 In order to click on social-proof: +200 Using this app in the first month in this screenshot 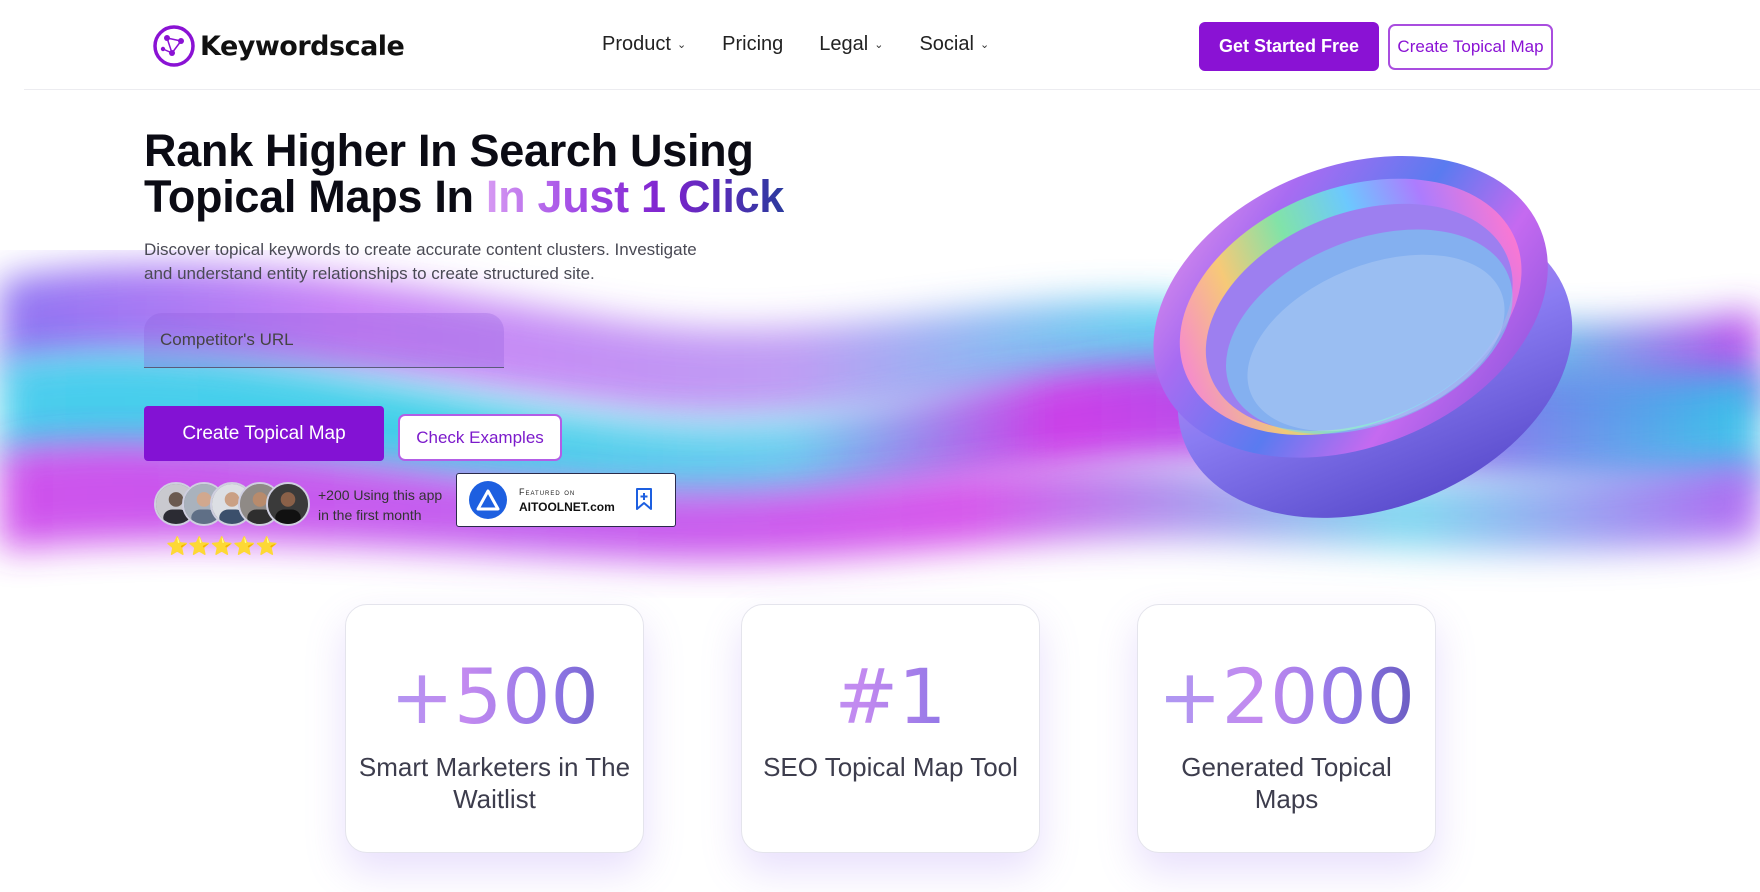, I will do `click(298, 504)`.